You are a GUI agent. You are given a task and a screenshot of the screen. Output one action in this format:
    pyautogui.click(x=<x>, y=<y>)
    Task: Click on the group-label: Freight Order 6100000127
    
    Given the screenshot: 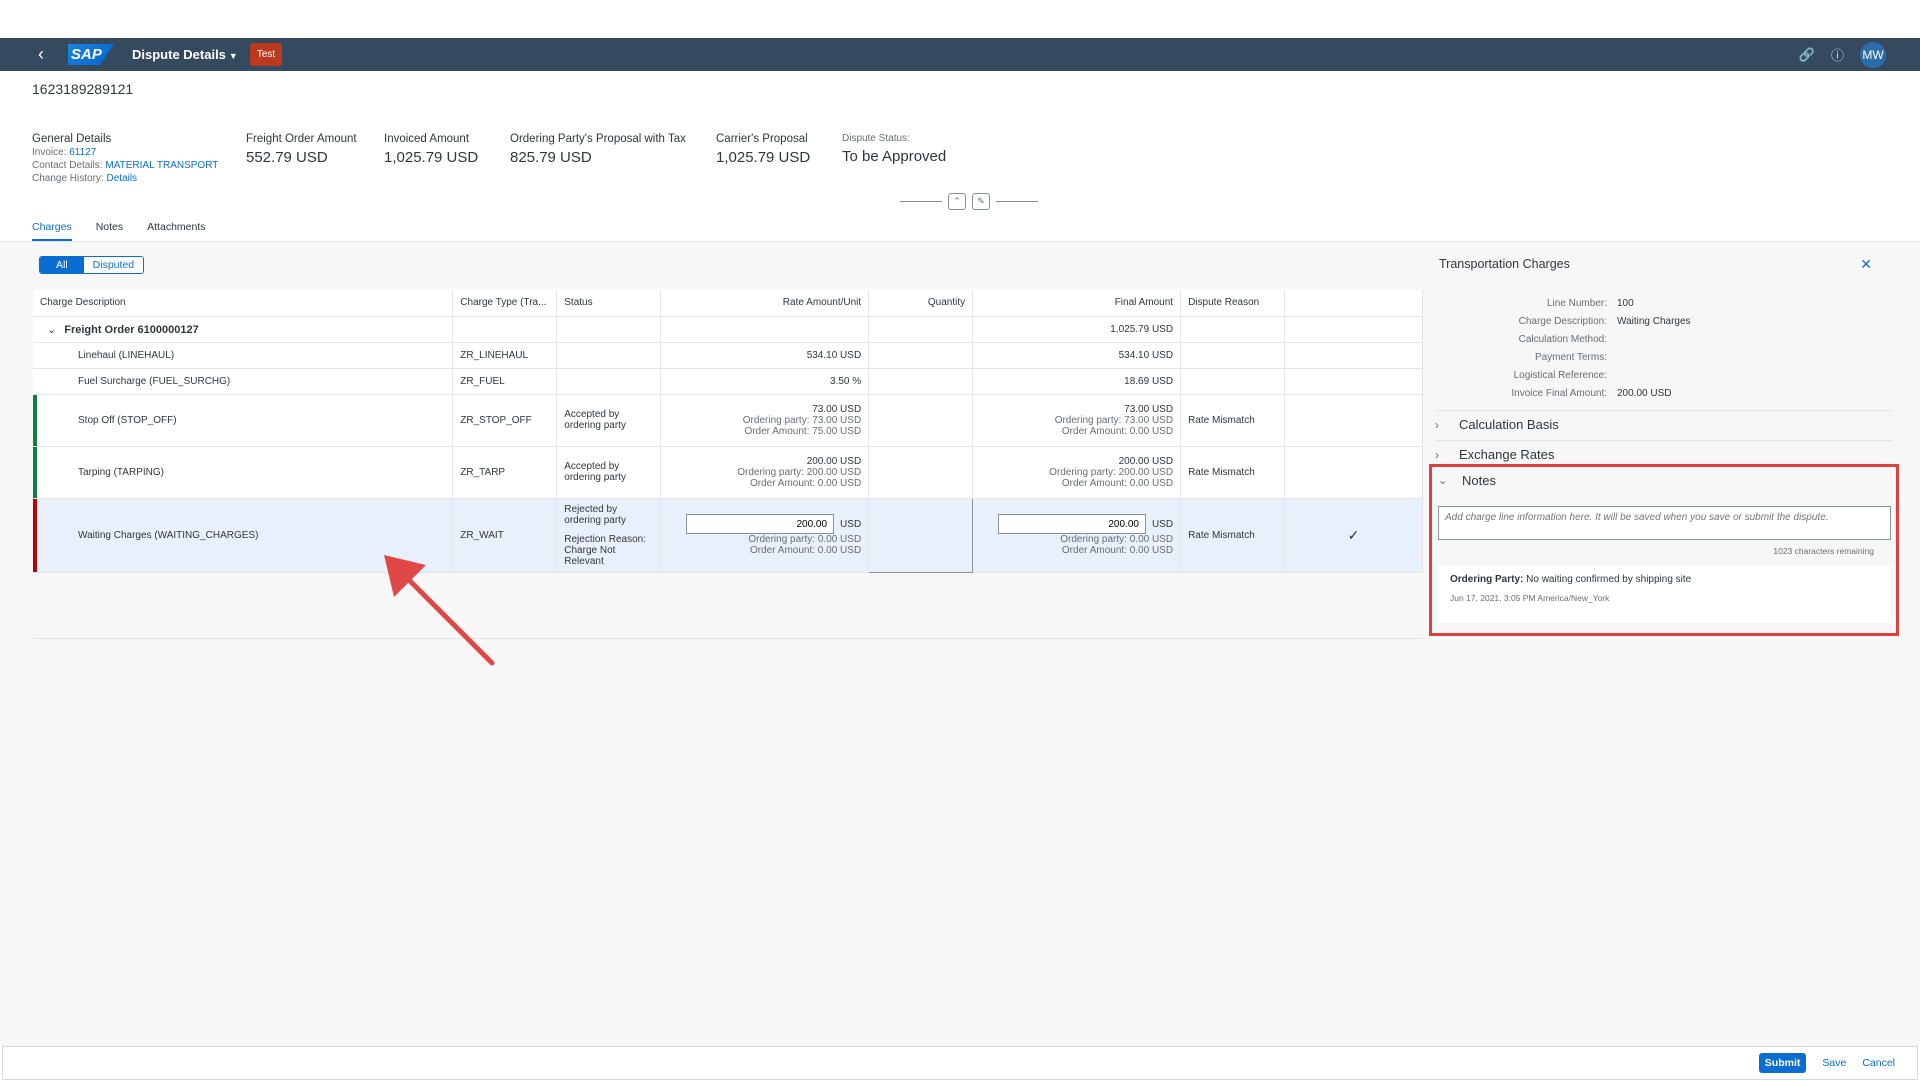 What is the action you would take?
    pyautogui.click(x=131, y=329)
    